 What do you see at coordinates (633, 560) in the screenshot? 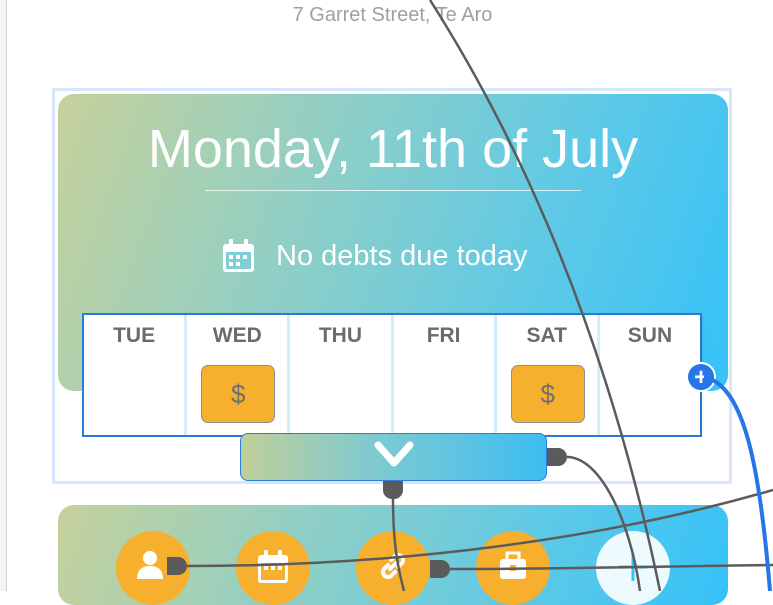
I see `plus-icon` at bounding box center [633, 560].